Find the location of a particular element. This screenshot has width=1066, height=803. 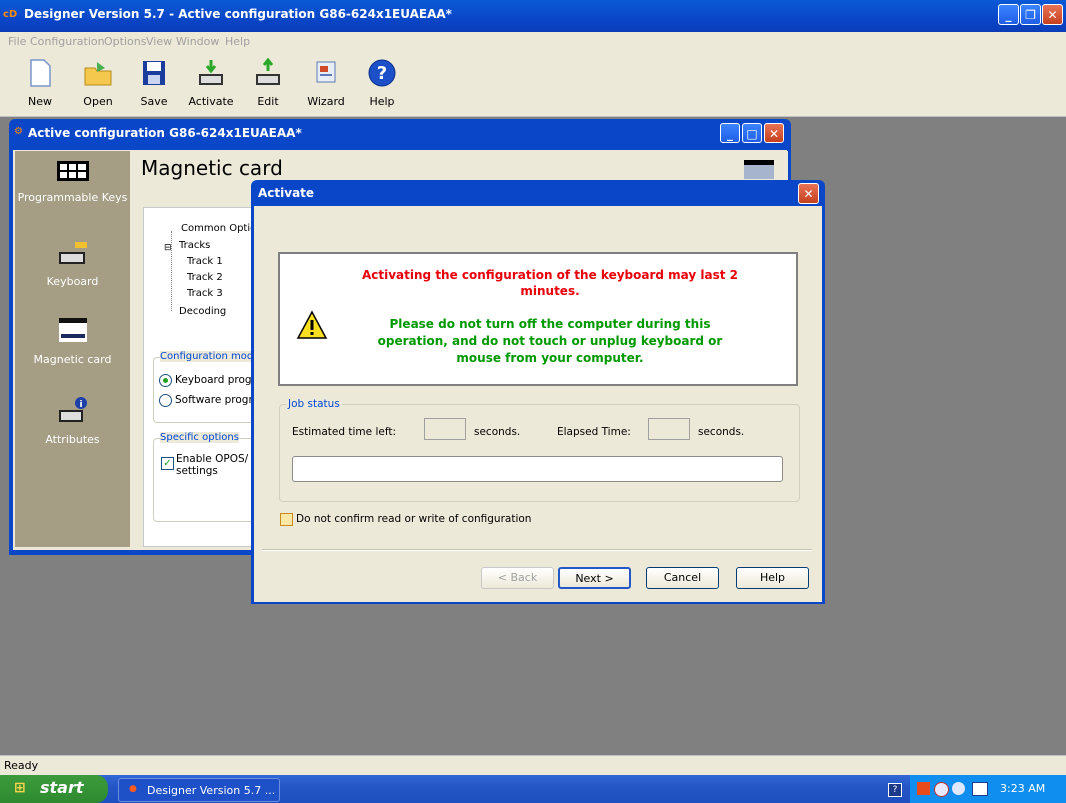

config-window-icon: ⚙ is located at coordinates (18, 131).